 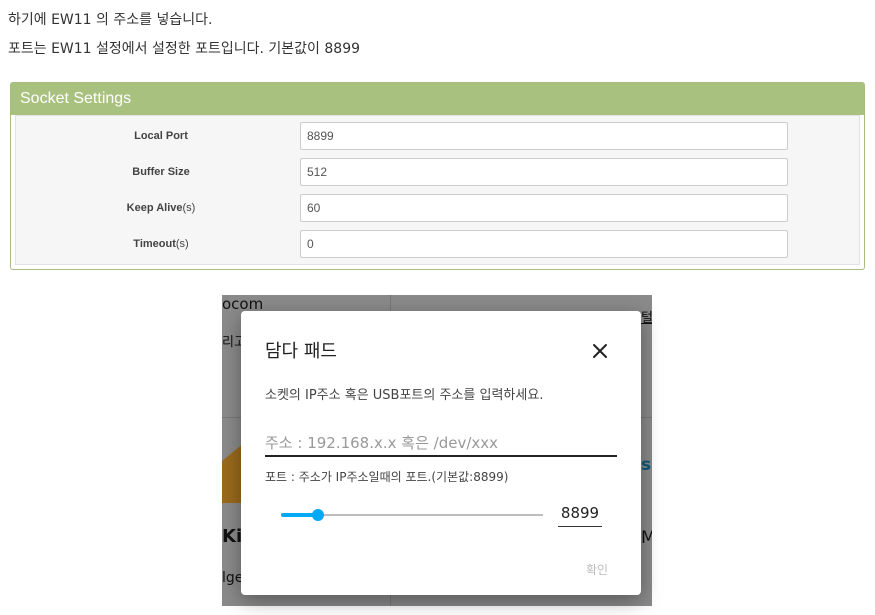 I want to click on row-label: Buffer Size, so click(x=161, y=172).